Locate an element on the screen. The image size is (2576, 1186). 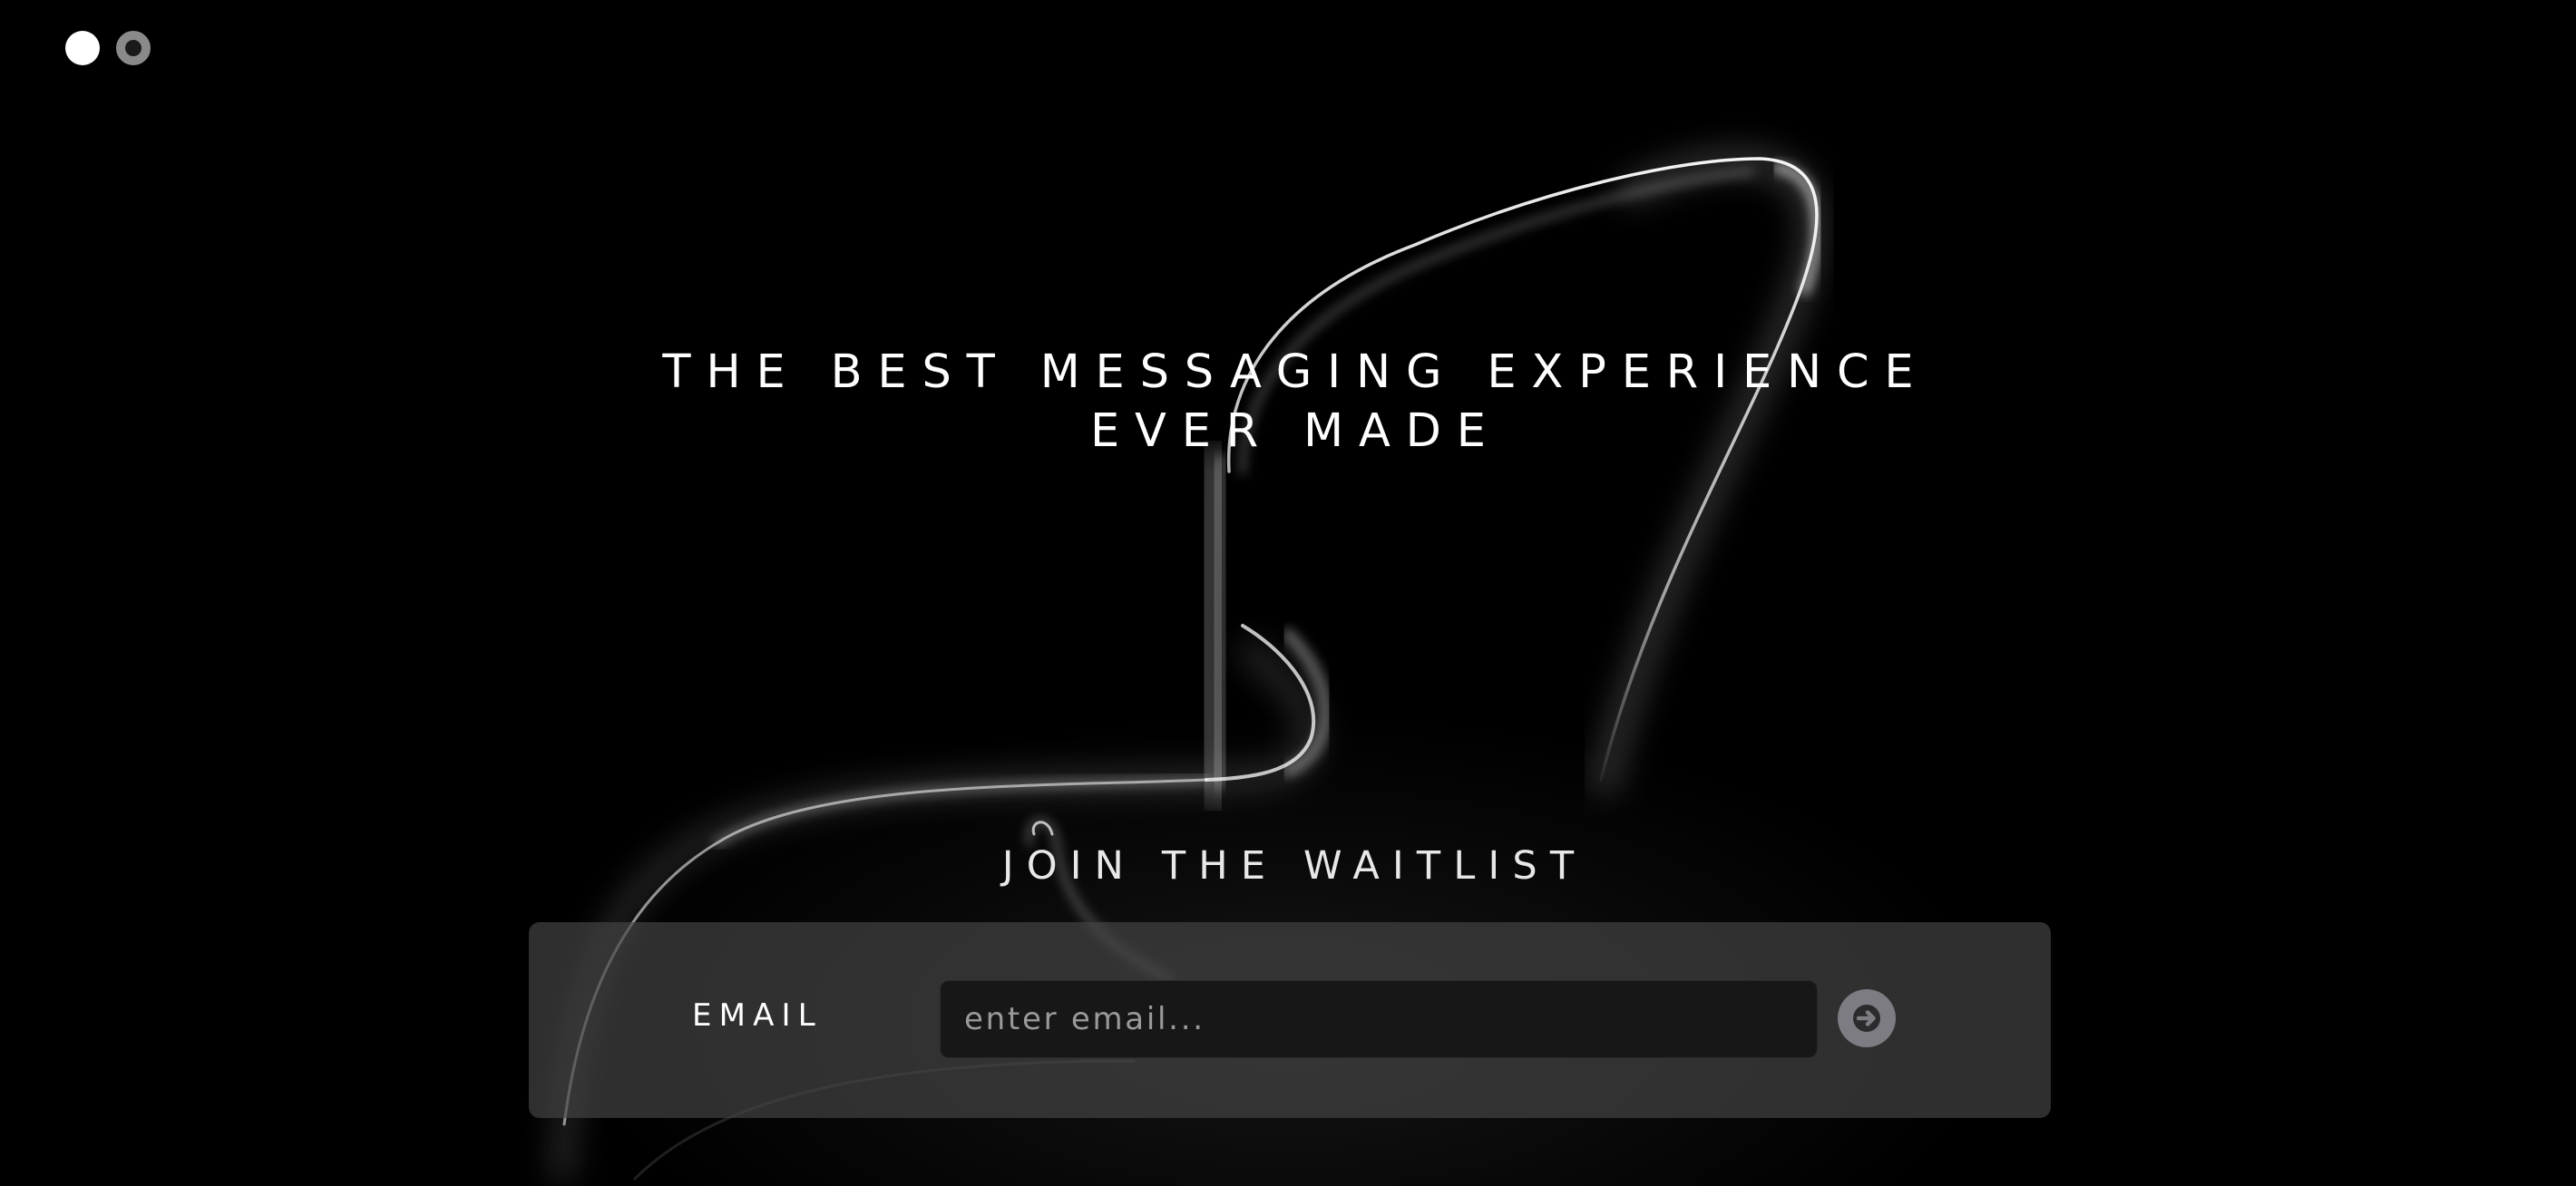
page-dot-inactive is located at coordinates (133, 48).